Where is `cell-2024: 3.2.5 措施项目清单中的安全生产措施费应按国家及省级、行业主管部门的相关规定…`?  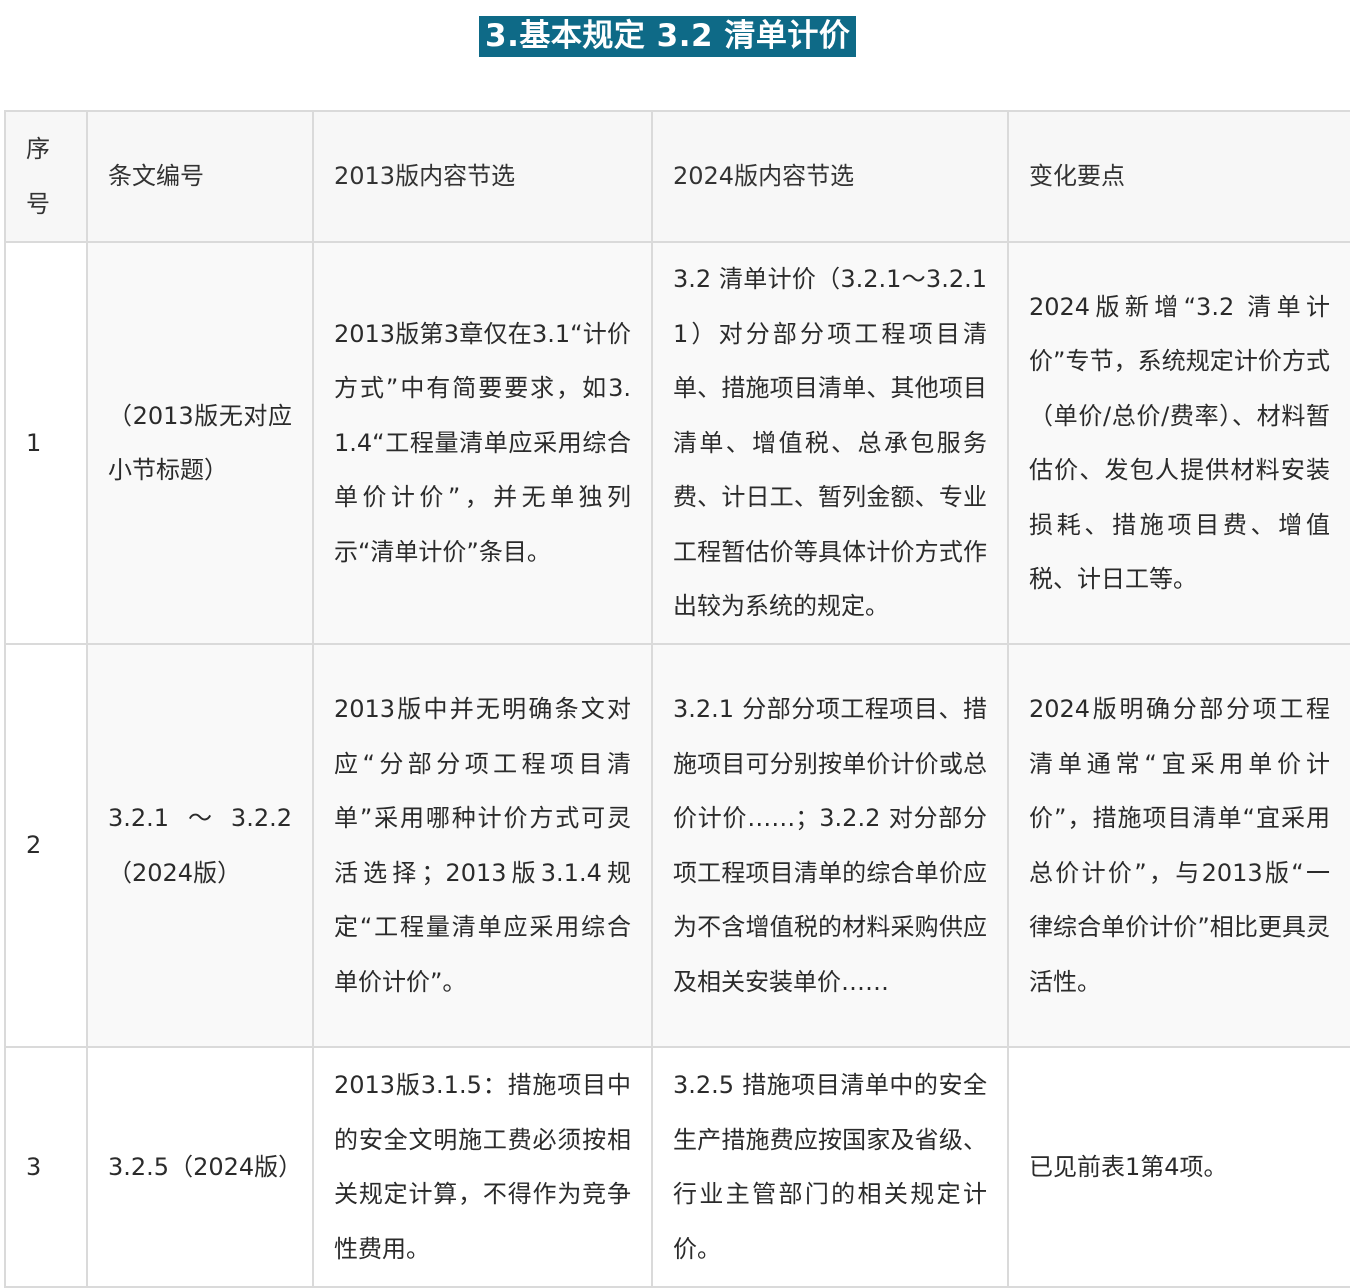 cell-2024: 3.2.5 措施项目清单中的安全生产措施费应按国家及省级、行业主管部门的相关规定… is located at coordinates (830, 1167).